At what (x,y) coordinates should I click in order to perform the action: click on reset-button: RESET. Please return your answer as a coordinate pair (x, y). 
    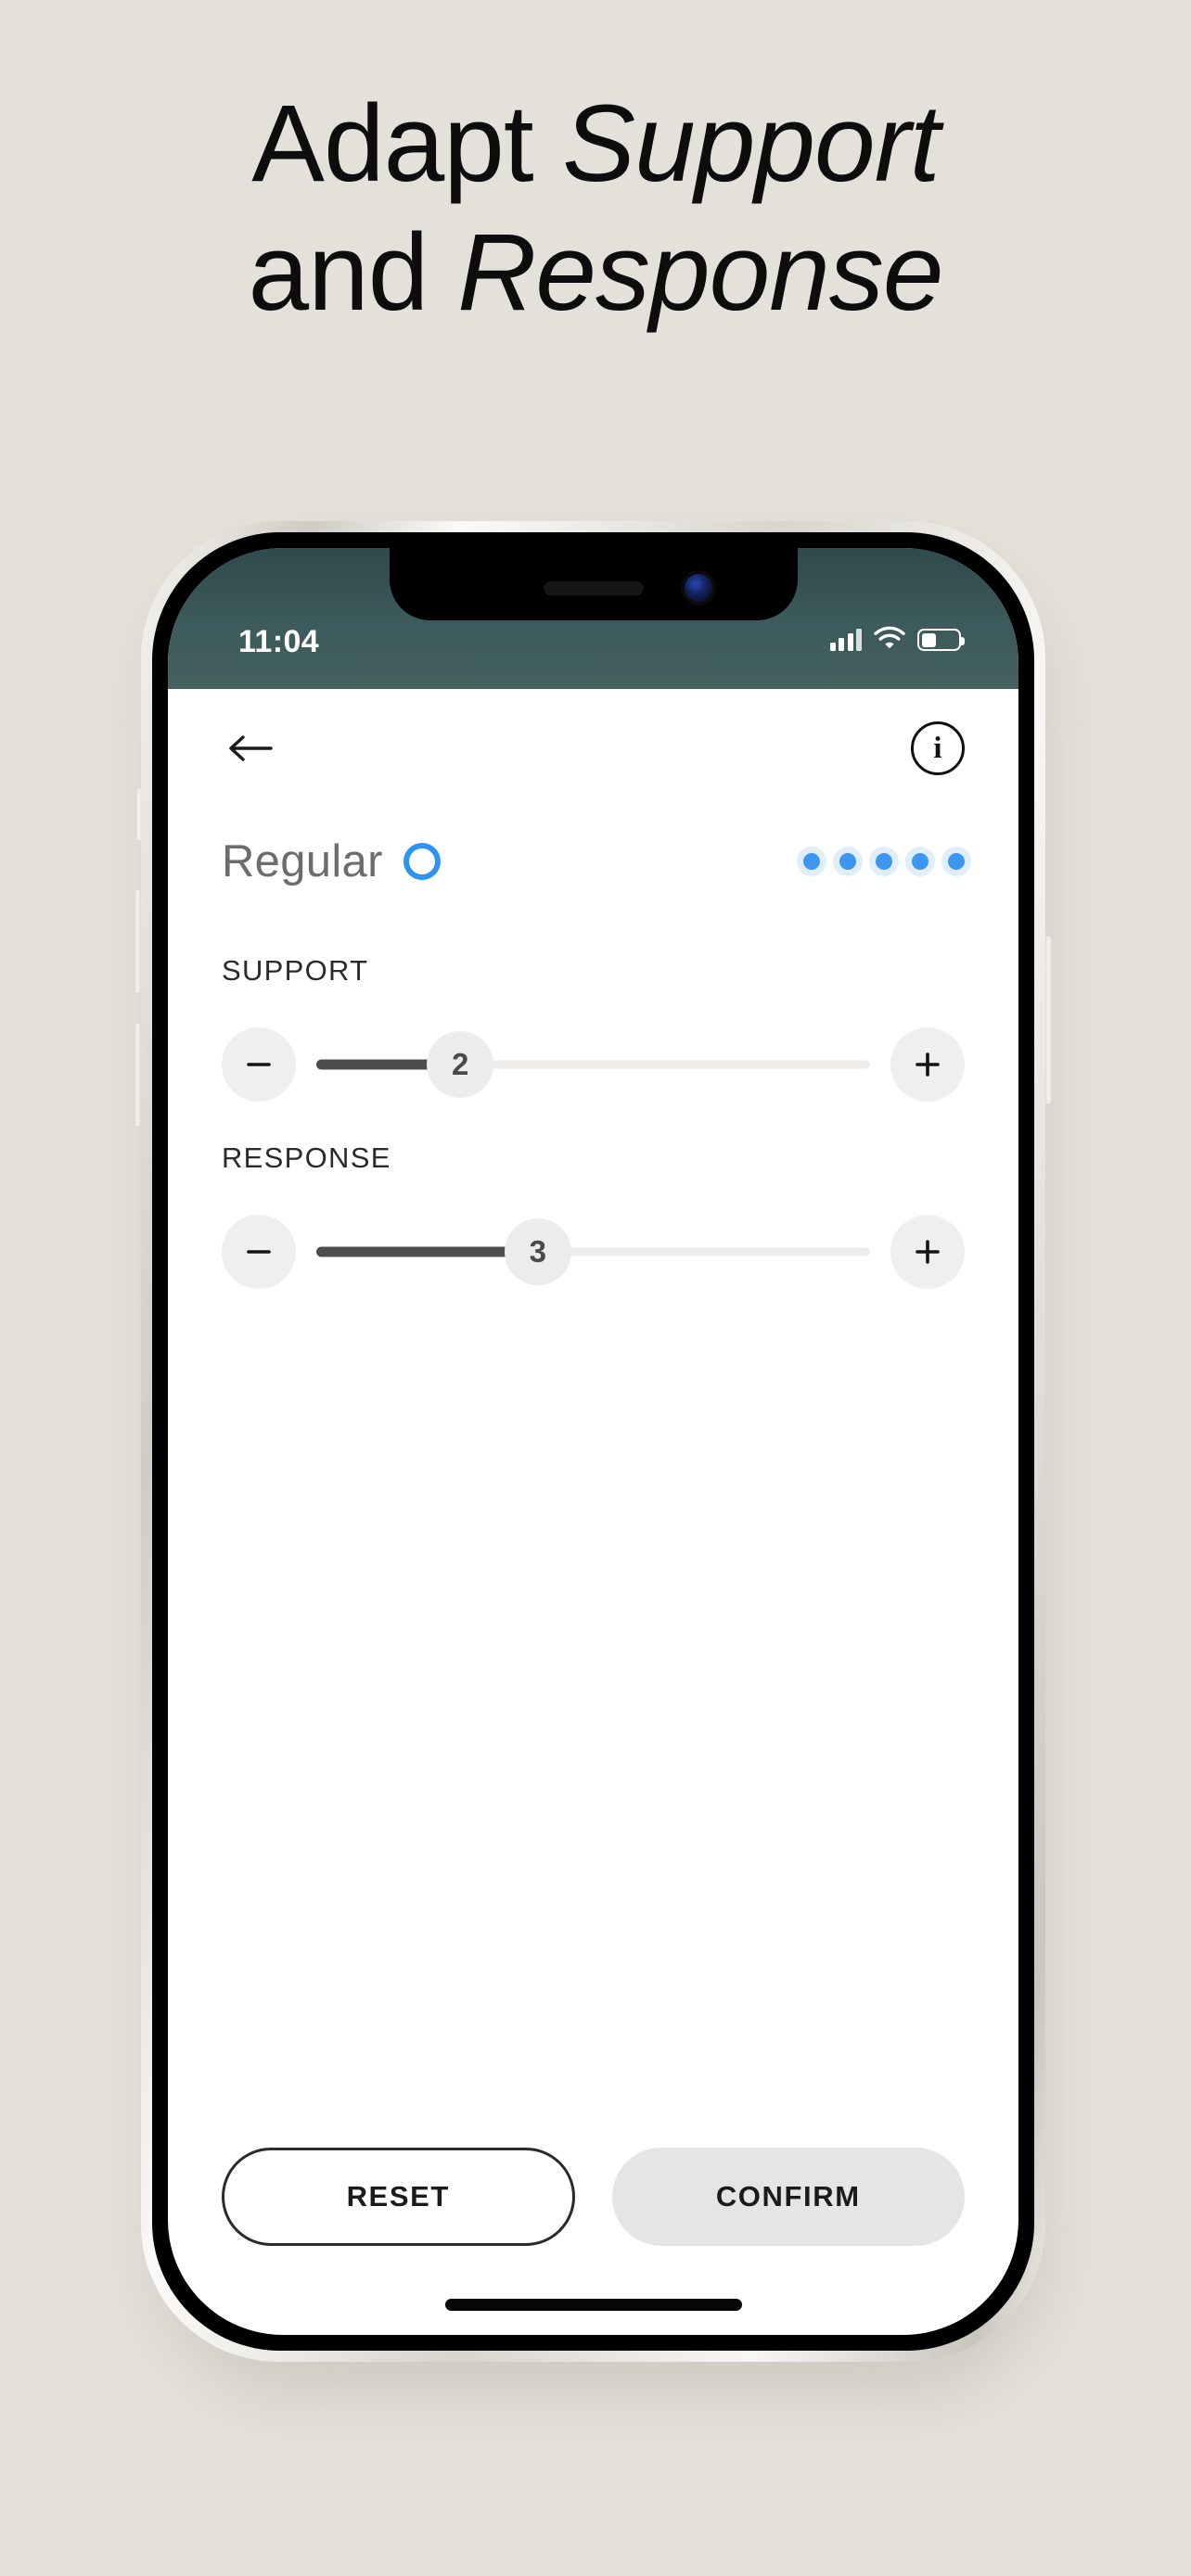
    Looking at the image, I should click on (399, 2197).